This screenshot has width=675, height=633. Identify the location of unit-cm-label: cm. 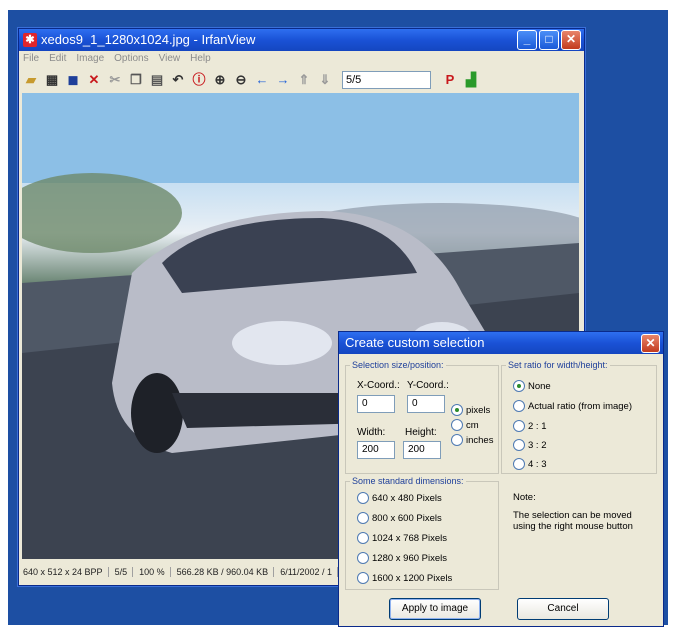
(472, 425).